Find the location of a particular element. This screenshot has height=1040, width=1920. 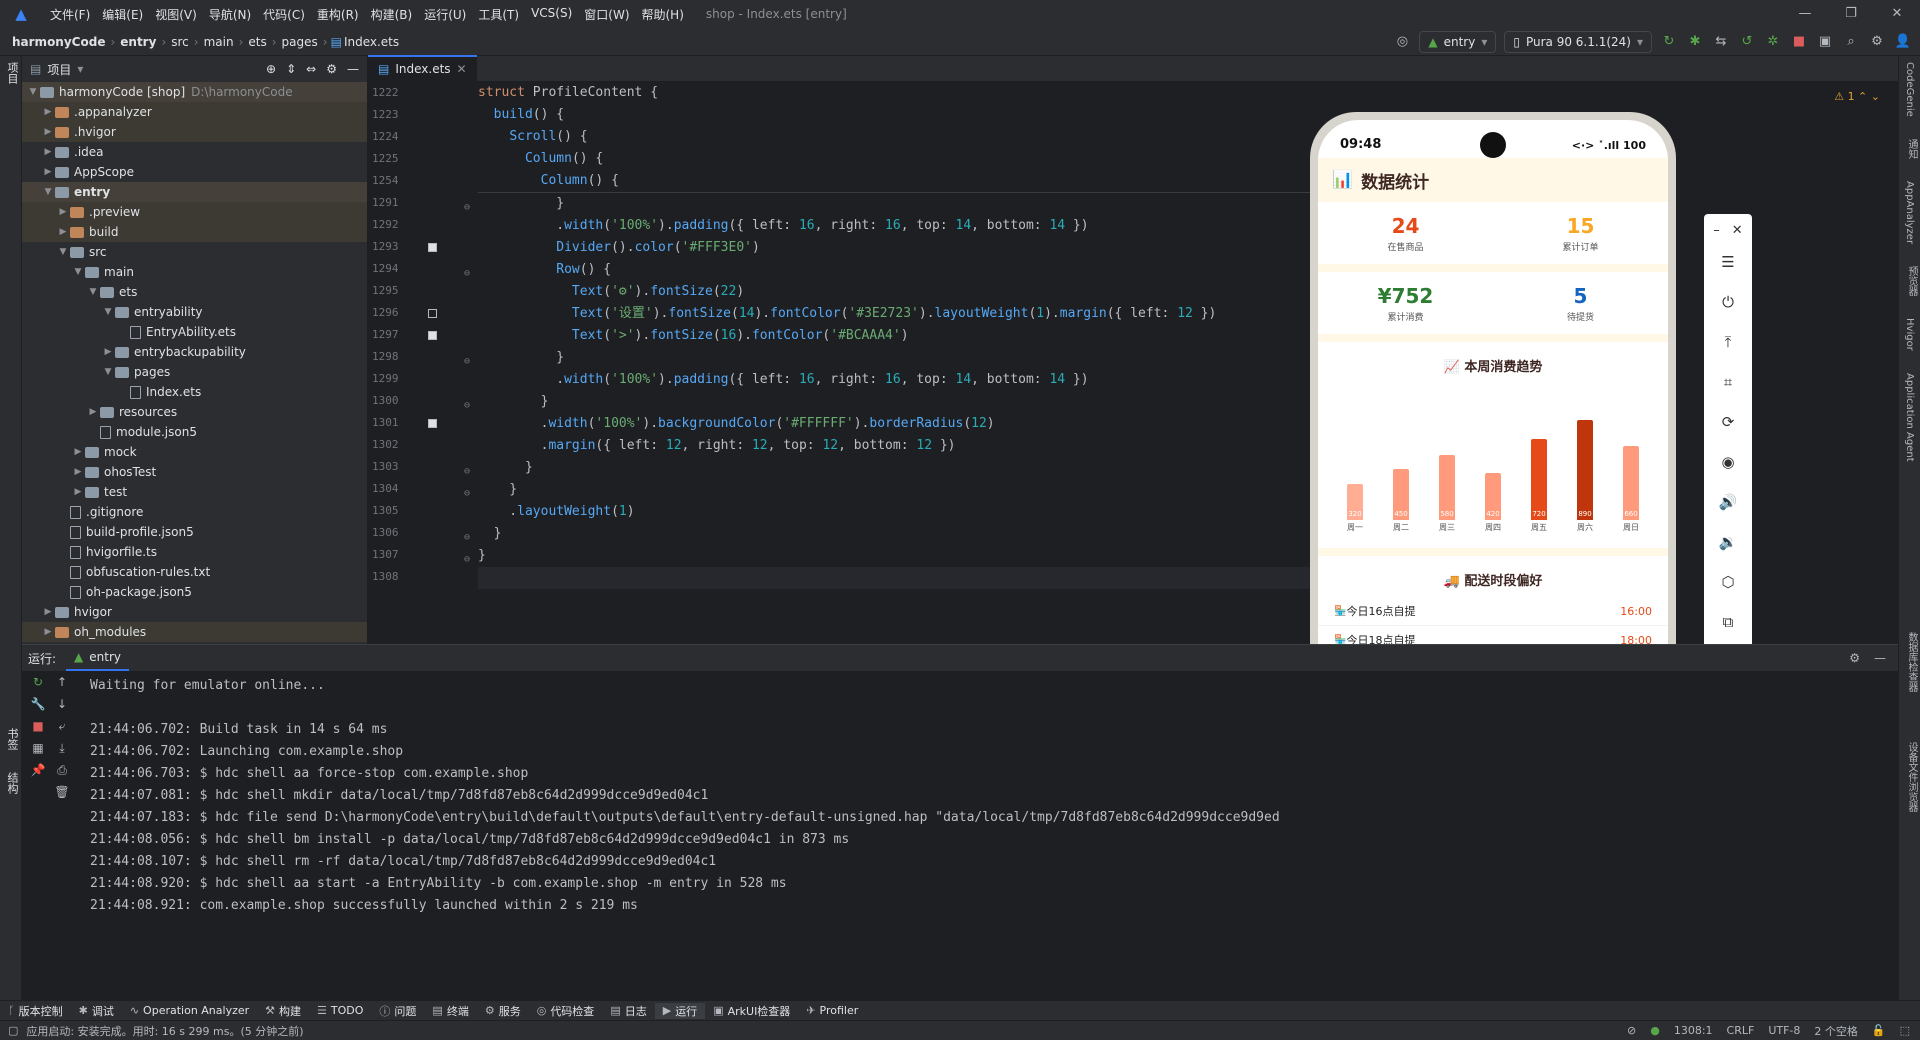

tree-item: Index.ets is located at coordinates (194, 392).